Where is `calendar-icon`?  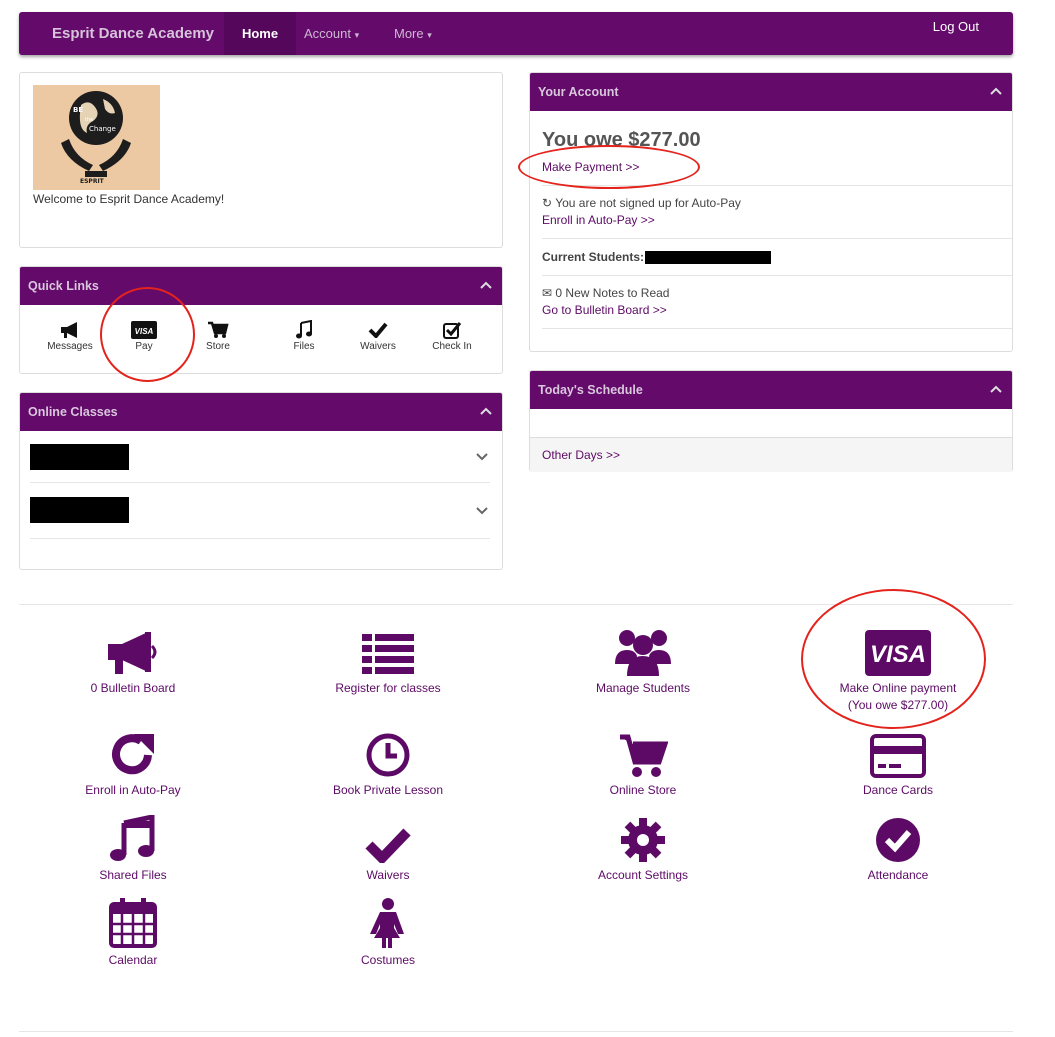
calendar-icon is located at coordinates (133, 922).